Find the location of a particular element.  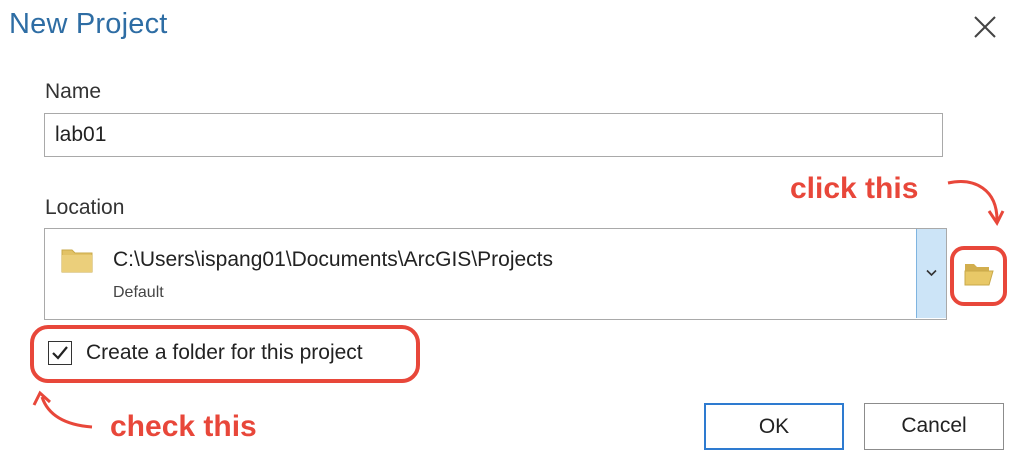

dialog-title: New Project is located at coordinates (88, 24).